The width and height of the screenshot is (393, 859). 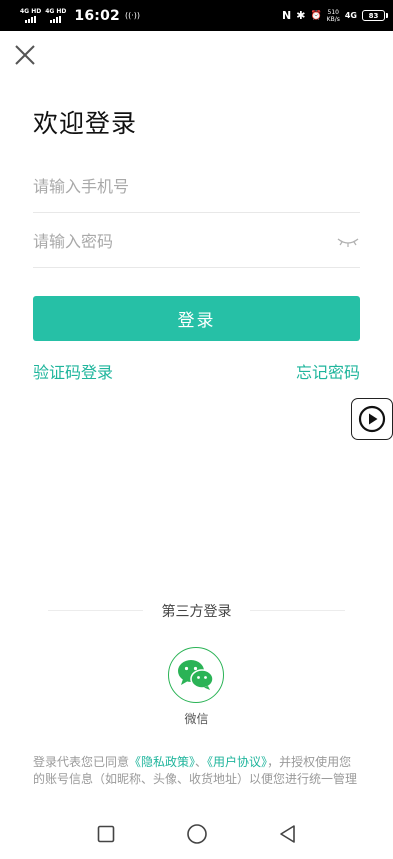 I want to click on wechat-label: 微信, so click(x=196, y=719).